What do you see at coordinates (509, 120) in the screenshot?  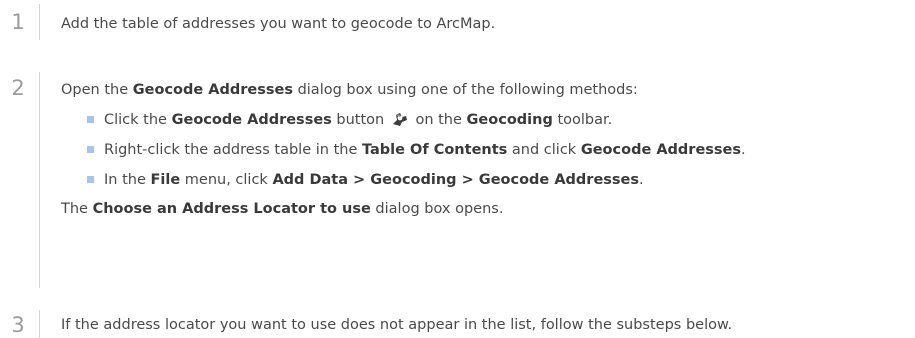 I see `item-bold: Geocoding` at bounding box center [509, 120].